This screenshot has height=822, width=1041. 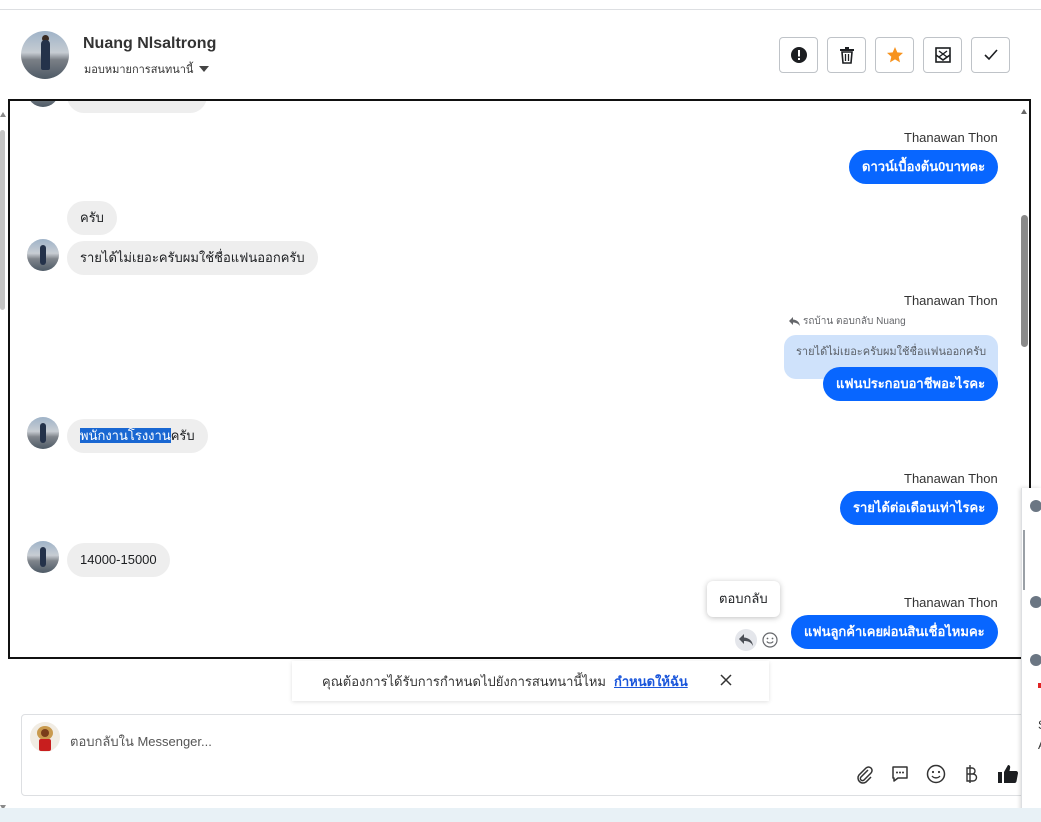 What do you see at coordinates (919, 508) in the screenshot?
I see `message-bubble-outgoing: รายได้ต่อเดือนเท่าไรคะ` at bounding box center [919, 508].